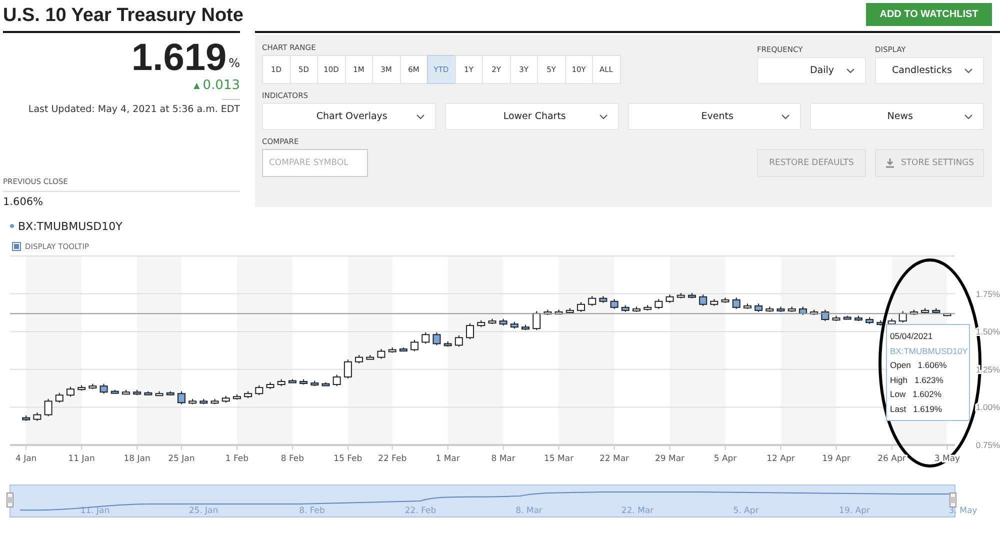 Image resolution: width=1000 pixels, height=537 pixels. I want to click on navigator-label: 8. Mar, so click(529, 511).